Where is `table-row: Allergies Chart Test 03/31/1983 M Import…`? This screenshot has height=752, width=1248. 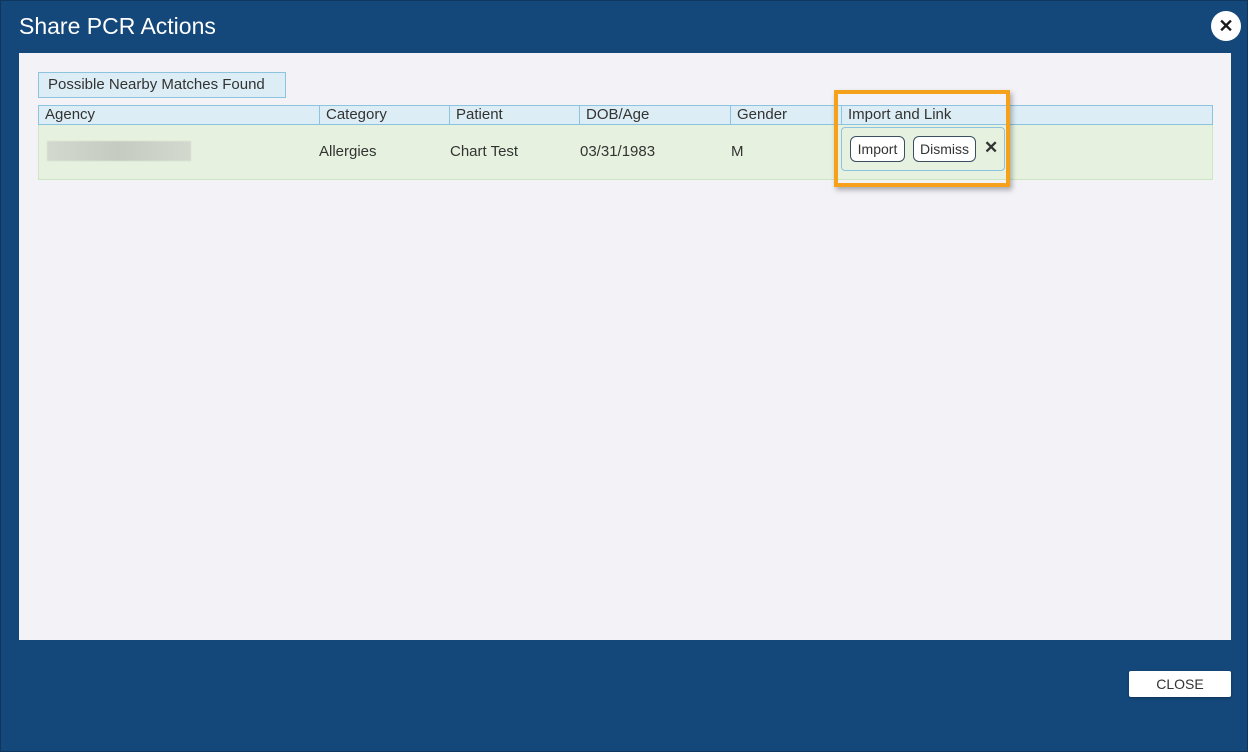
table-row: Allergies Chart Test 03/31/1983 M Import… is located at coordinates (625, 152).